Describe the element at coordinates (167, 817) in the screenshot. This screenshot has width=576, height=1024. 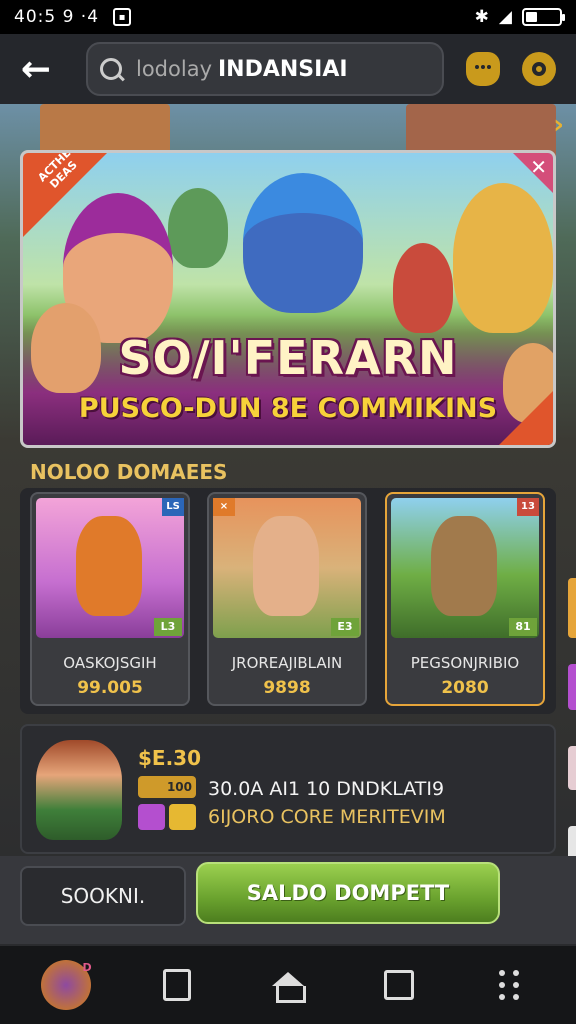
I see `gems-icon` at that location.